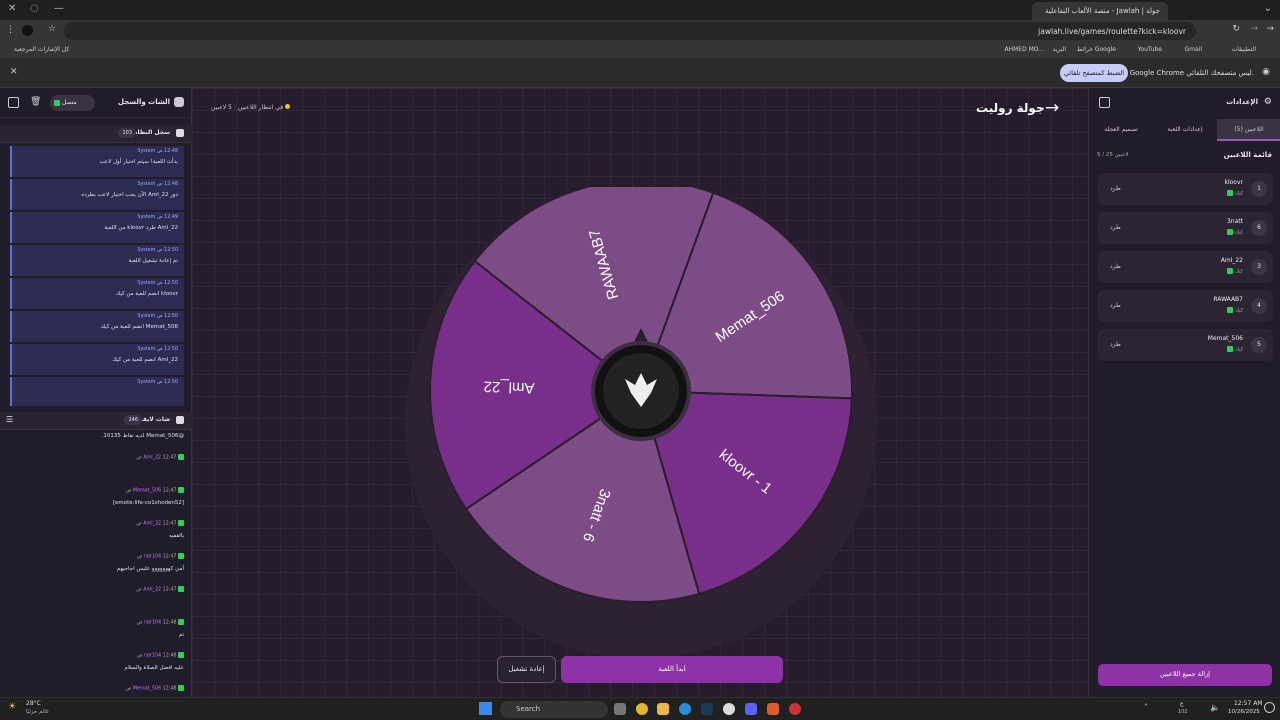 The width and height of the screenshot is (1280, 720). I want to click on brave-icon, so click(773, 709).